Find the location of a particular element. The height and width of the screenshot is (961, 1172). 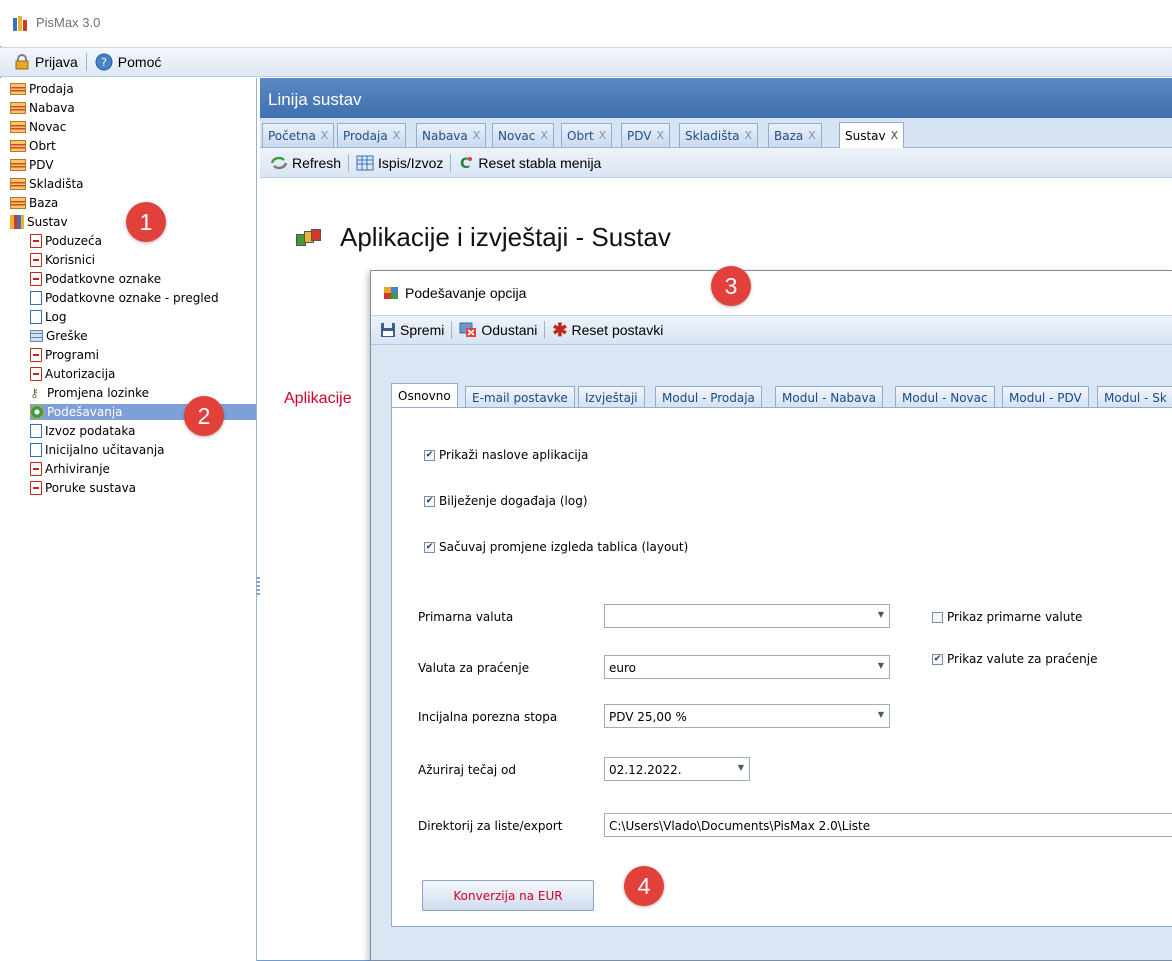

section-header: Linija sustav is located at coordinates (716, 98).